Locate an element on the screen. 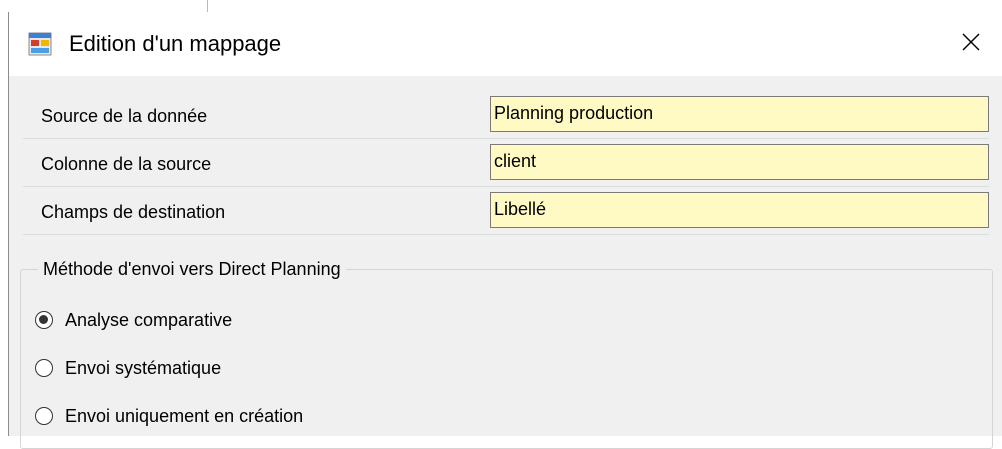 Image resolution: width=1002 pixels, height=449 pixels. field-row-source: Source de la donnée Planning production is located at coordinates (506, 117).